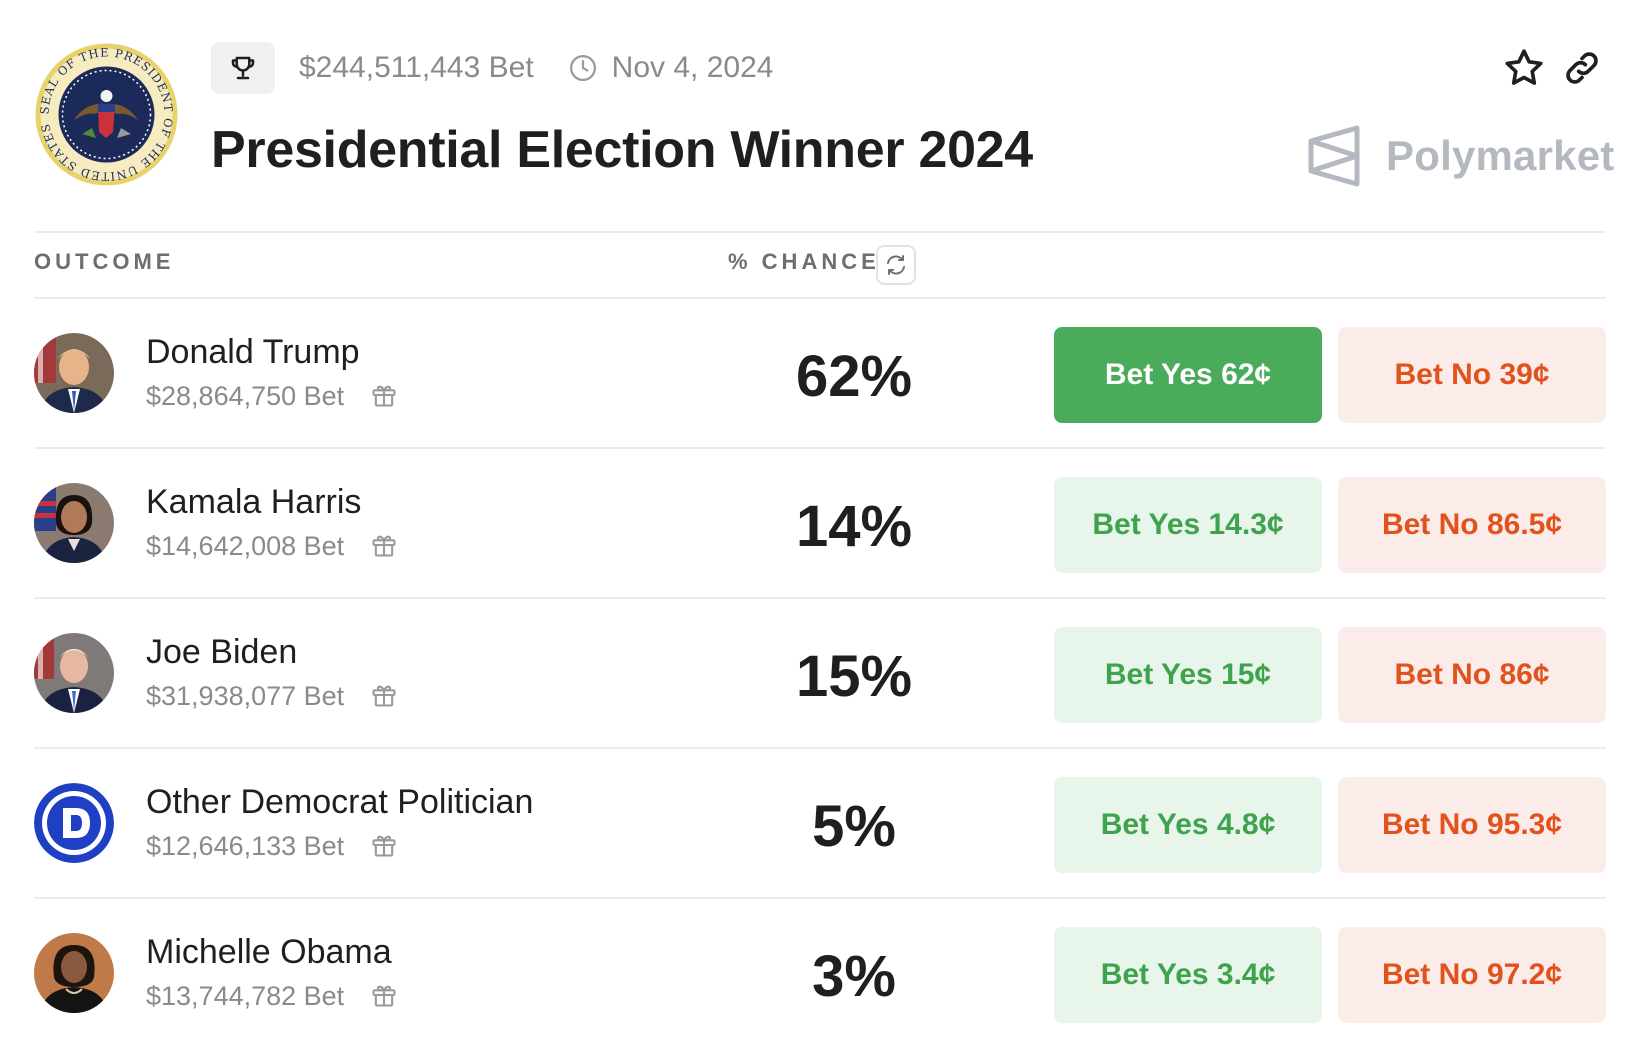 This screenshot has height=1044, width=1640. I want to click on link-icon, so click(1582, 68).